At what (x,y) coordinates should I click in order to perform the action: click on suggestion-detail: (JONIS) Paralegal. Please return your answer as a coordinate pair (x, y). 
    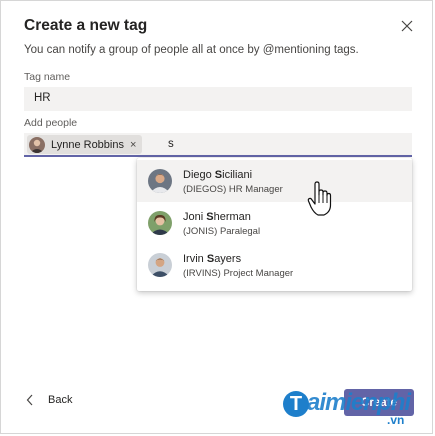
    Looking at the image, I should click on (222, 231).